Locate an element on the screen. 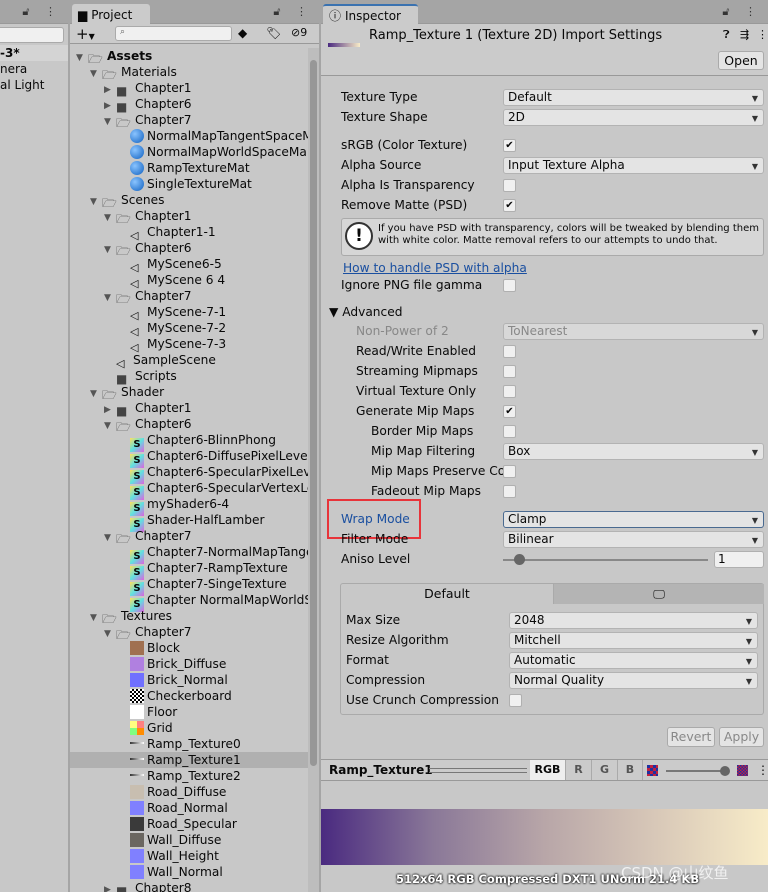 The height and width of the screenshot is (892, 768). tree-item: Ramp_Texture2 is located at coordinates (189, 776).